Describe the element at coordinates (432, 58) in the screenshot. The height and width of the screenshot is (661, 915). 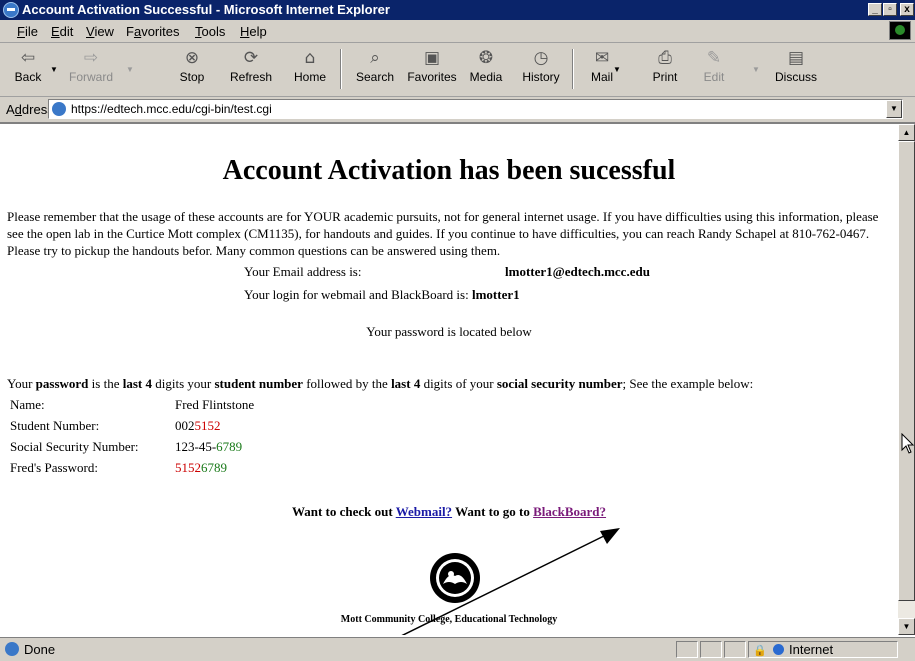
I see `favorites-icon: ▣` at that location.